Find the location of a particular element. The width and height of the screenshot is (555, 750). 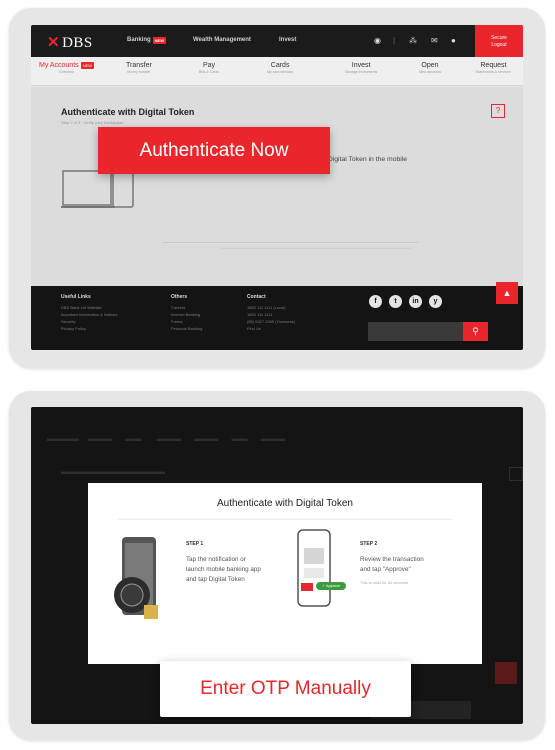

dbs-logo: ✕ DBS is located at coordinates (70, 42).